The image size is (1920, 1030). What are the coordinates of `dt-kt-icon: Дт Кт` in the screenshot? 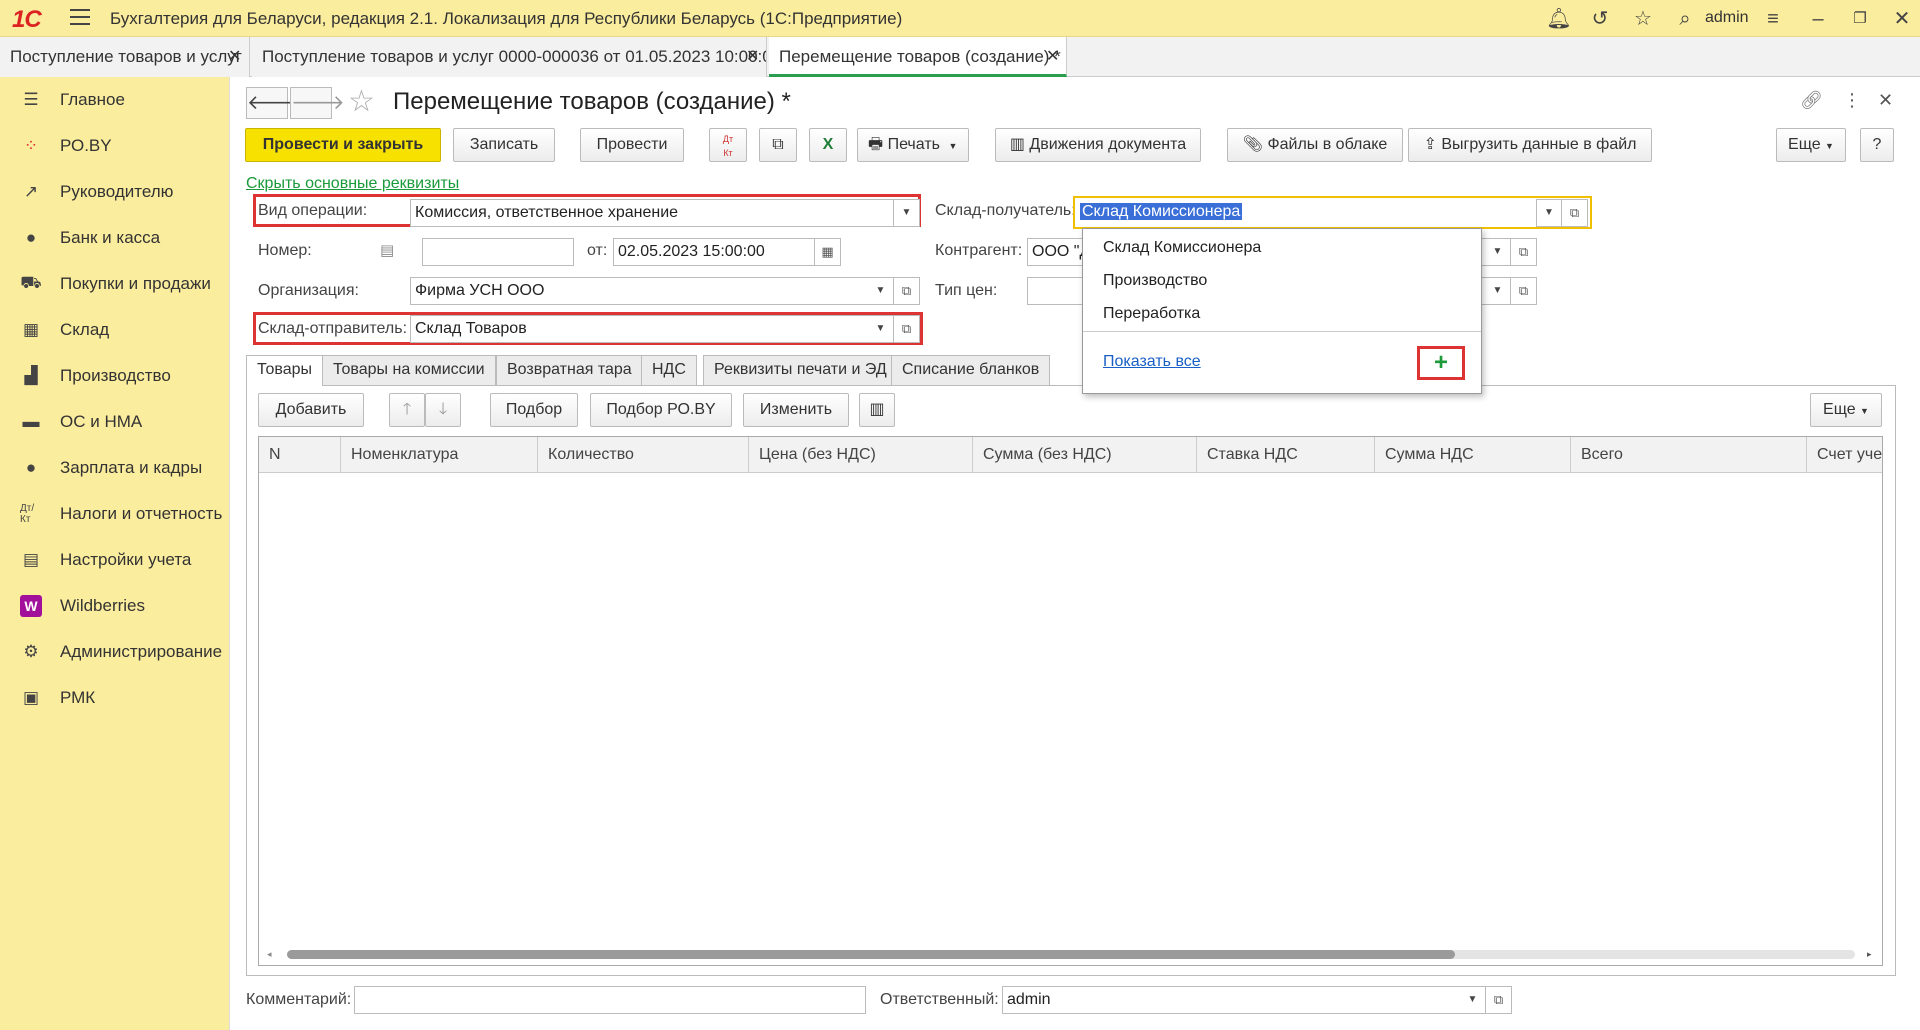 It's located at (728, 145).